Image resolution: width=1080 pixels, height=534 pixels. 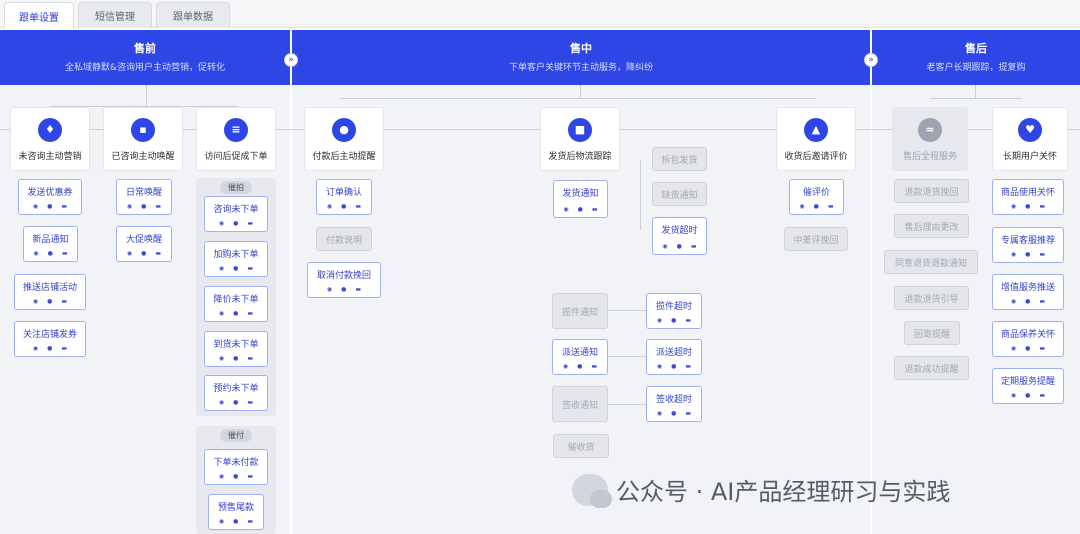 What do you see at coordinates (674, 311) in the screenshot?
I see `action-card: 揽件超时 ◉ ● ▬` at bounding box center [674, 311].